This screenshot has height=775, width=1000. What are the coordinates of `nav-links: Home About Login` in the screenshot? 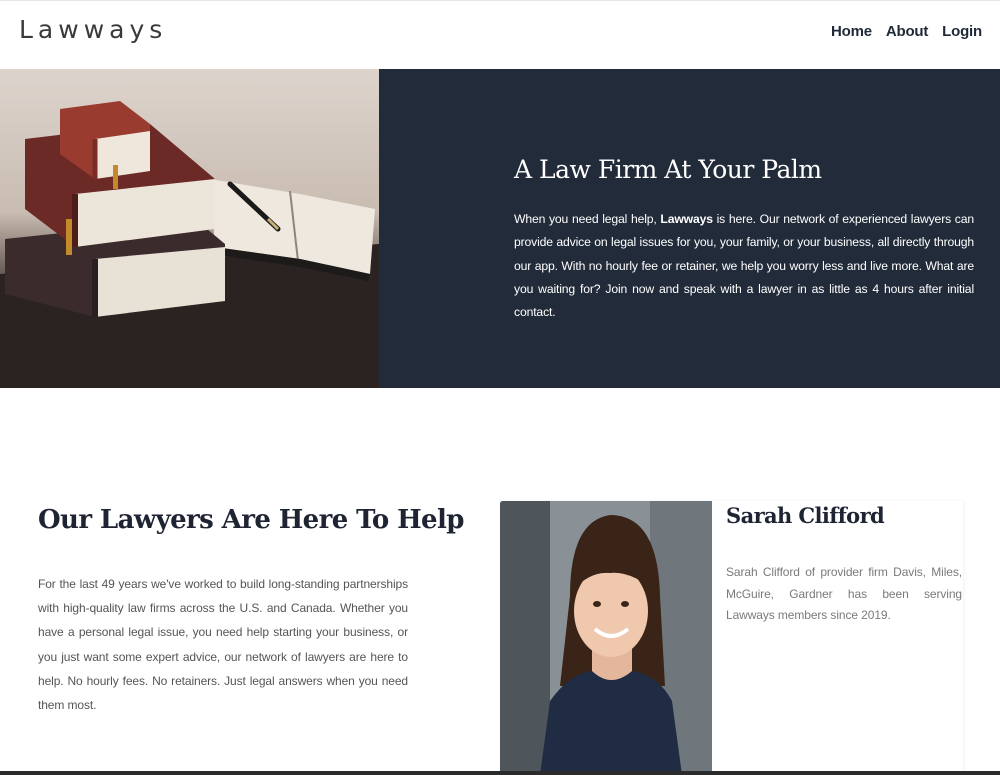 It's located at (906, 31).